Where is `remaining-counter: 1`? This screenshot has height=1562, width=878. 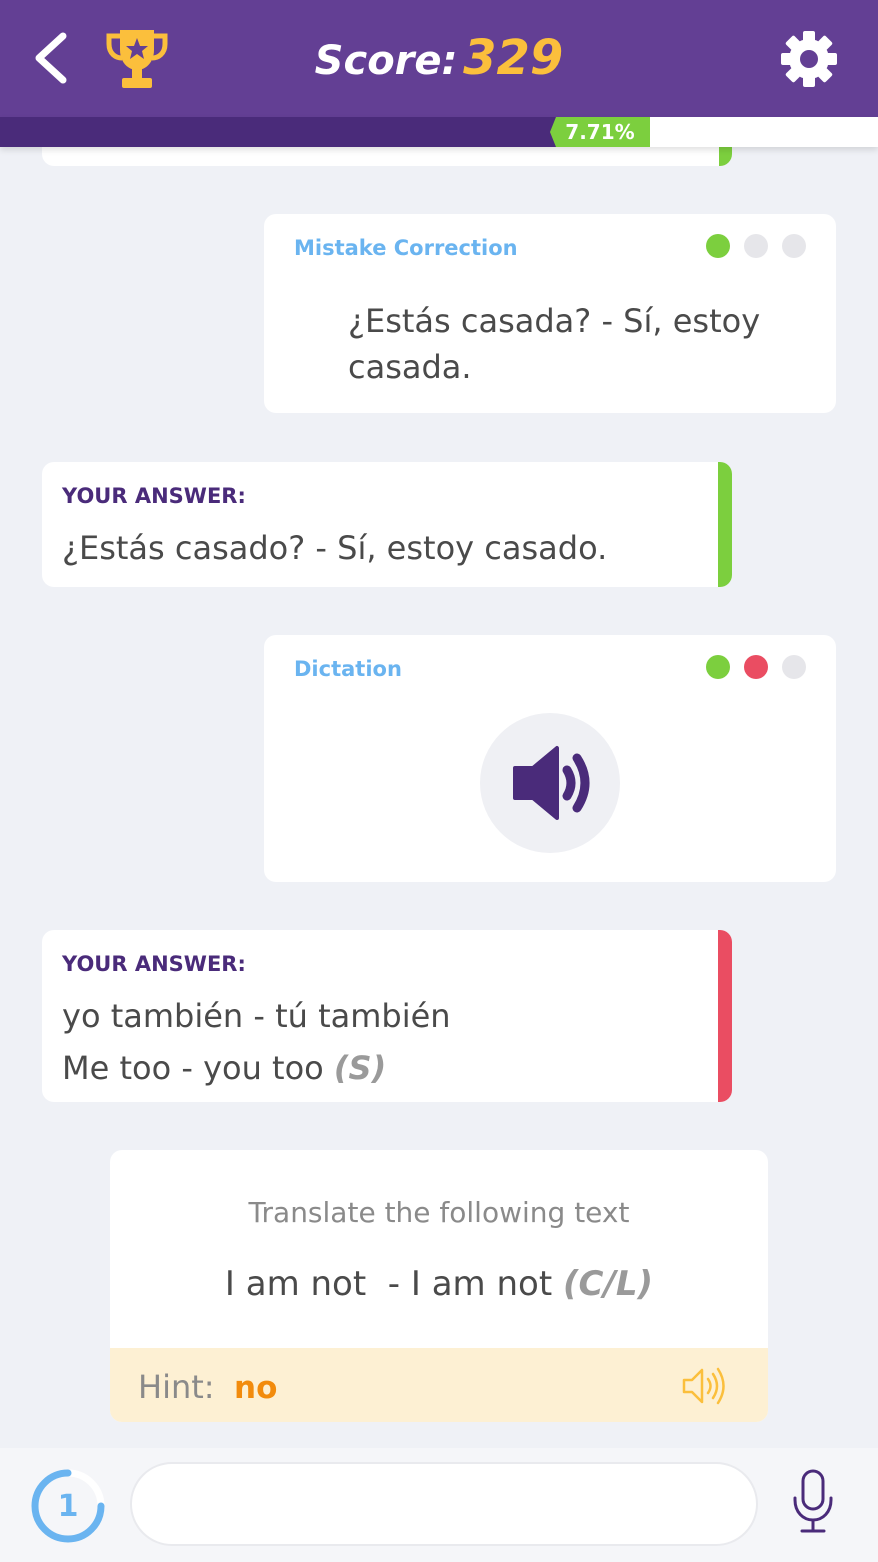 remaining-counter: 1 is located at coordinates (68, 1506).